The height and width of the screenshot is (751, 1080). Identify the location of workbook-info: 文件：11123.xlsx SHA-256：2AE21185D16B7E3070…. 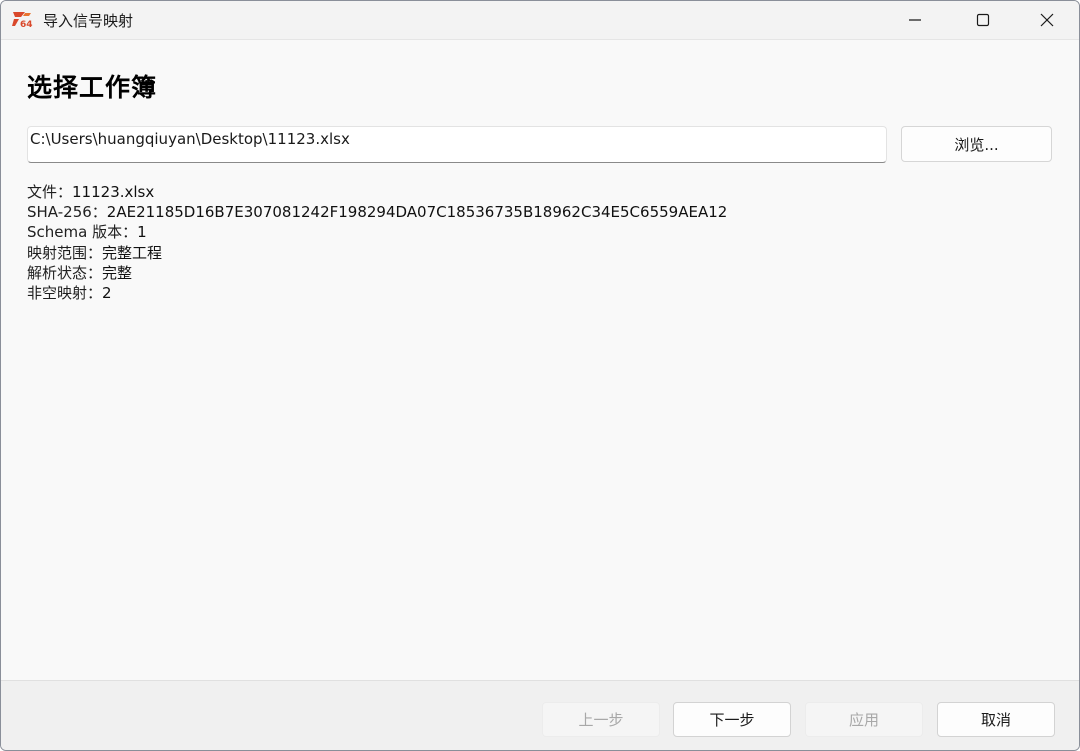
(377, 242).